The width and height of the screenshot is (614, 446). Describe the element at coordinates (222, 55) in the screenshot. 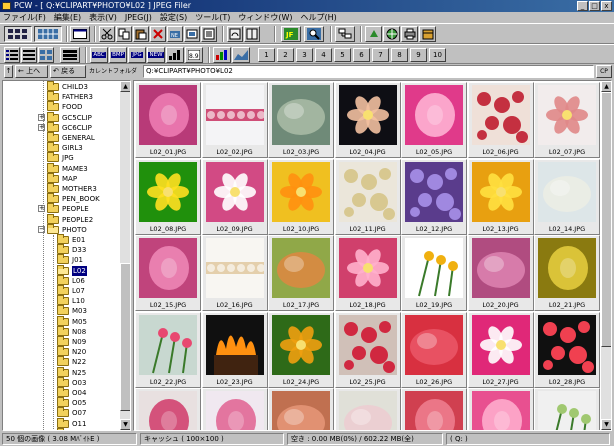

I see `histogram-button` at that location.